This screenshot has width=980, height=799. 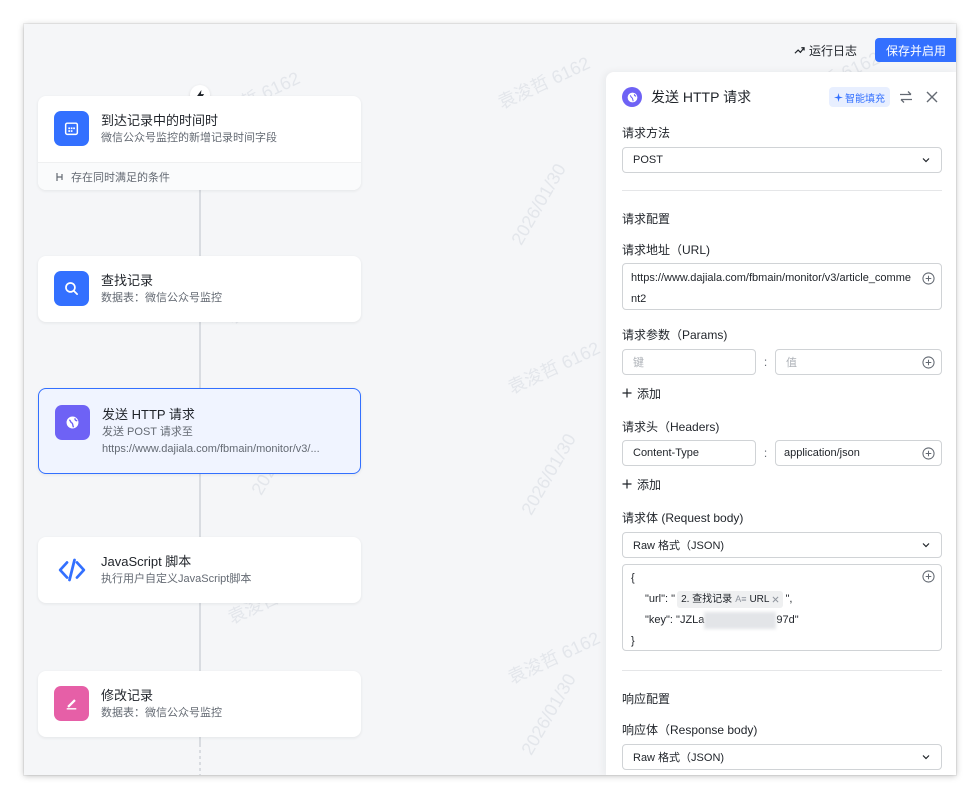 What do you see at coordinates (915, 50) in the screenshot?
I see `save-and-enable-button: 保存并启用` at bounding box center [915, 50].